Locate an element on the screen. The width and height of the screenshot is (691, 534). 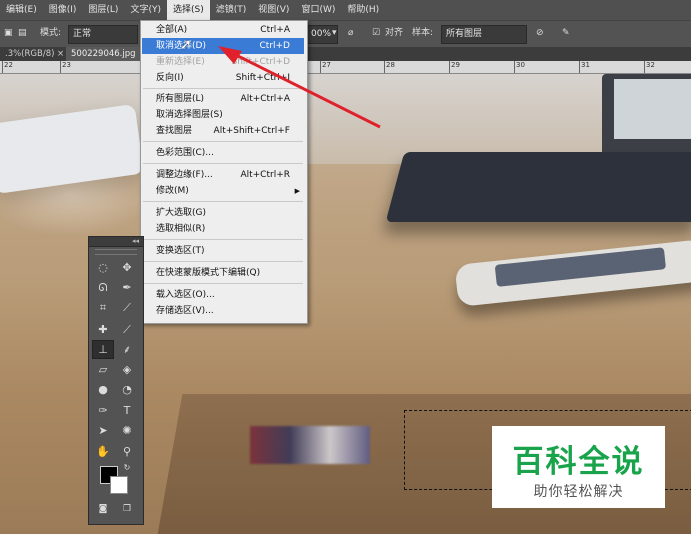
blur-tool-icon: ● is located at coordinates (103, 389).